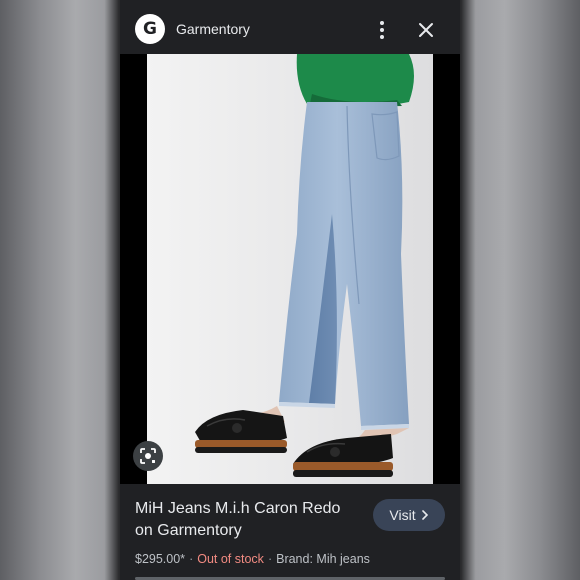 The width and height of the screenshot is (580, 580). I want to click on site-logo: G, so click(150, 29).